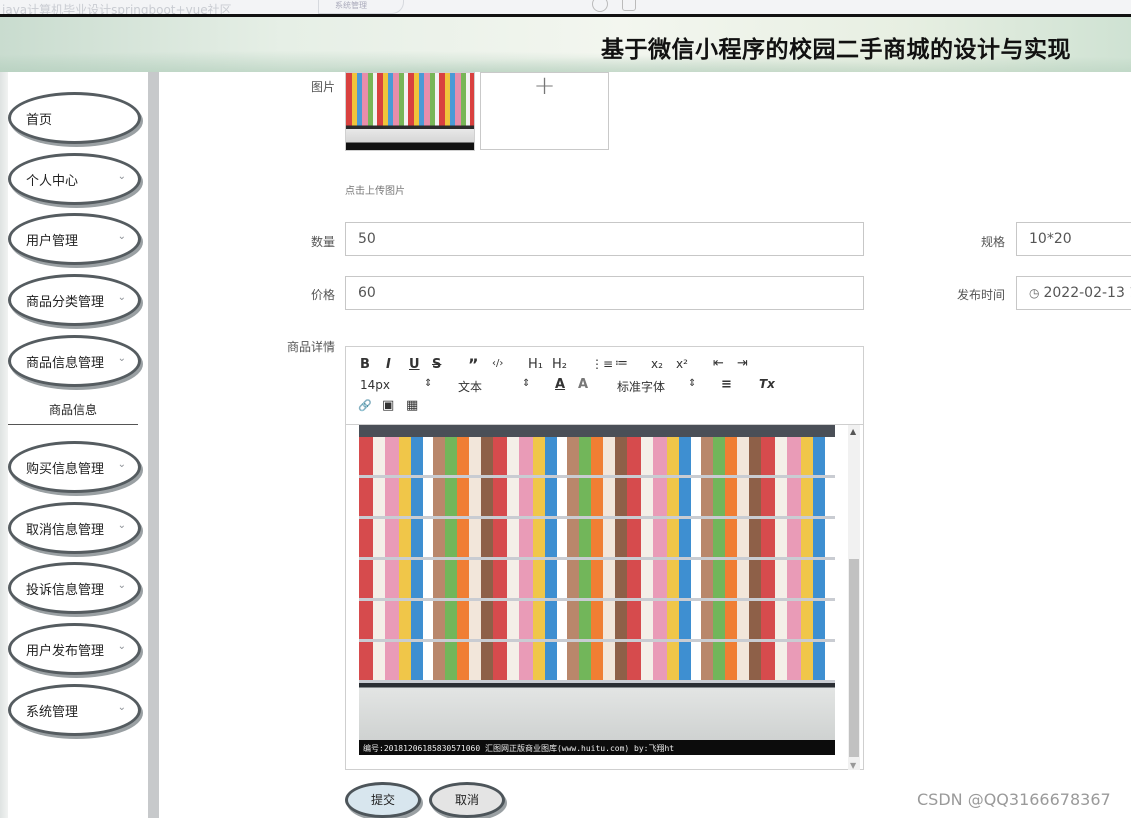 The height and width of the screenshot is (818, 1131). I want to click on sidebar-item-label: 购买信息管理, so click(65, 469).